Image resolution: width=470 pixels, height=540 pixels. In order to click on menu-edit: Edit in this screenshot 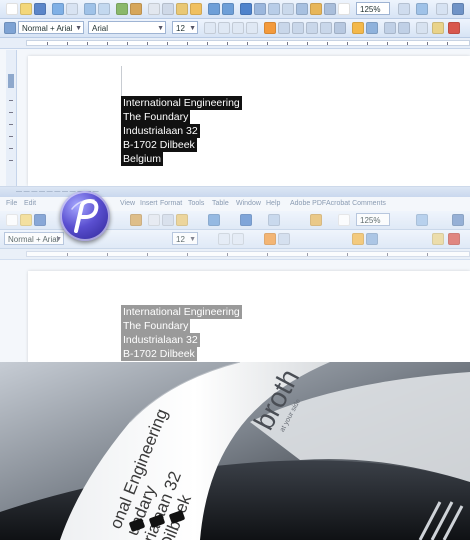, I will do `click(30, 204)`.